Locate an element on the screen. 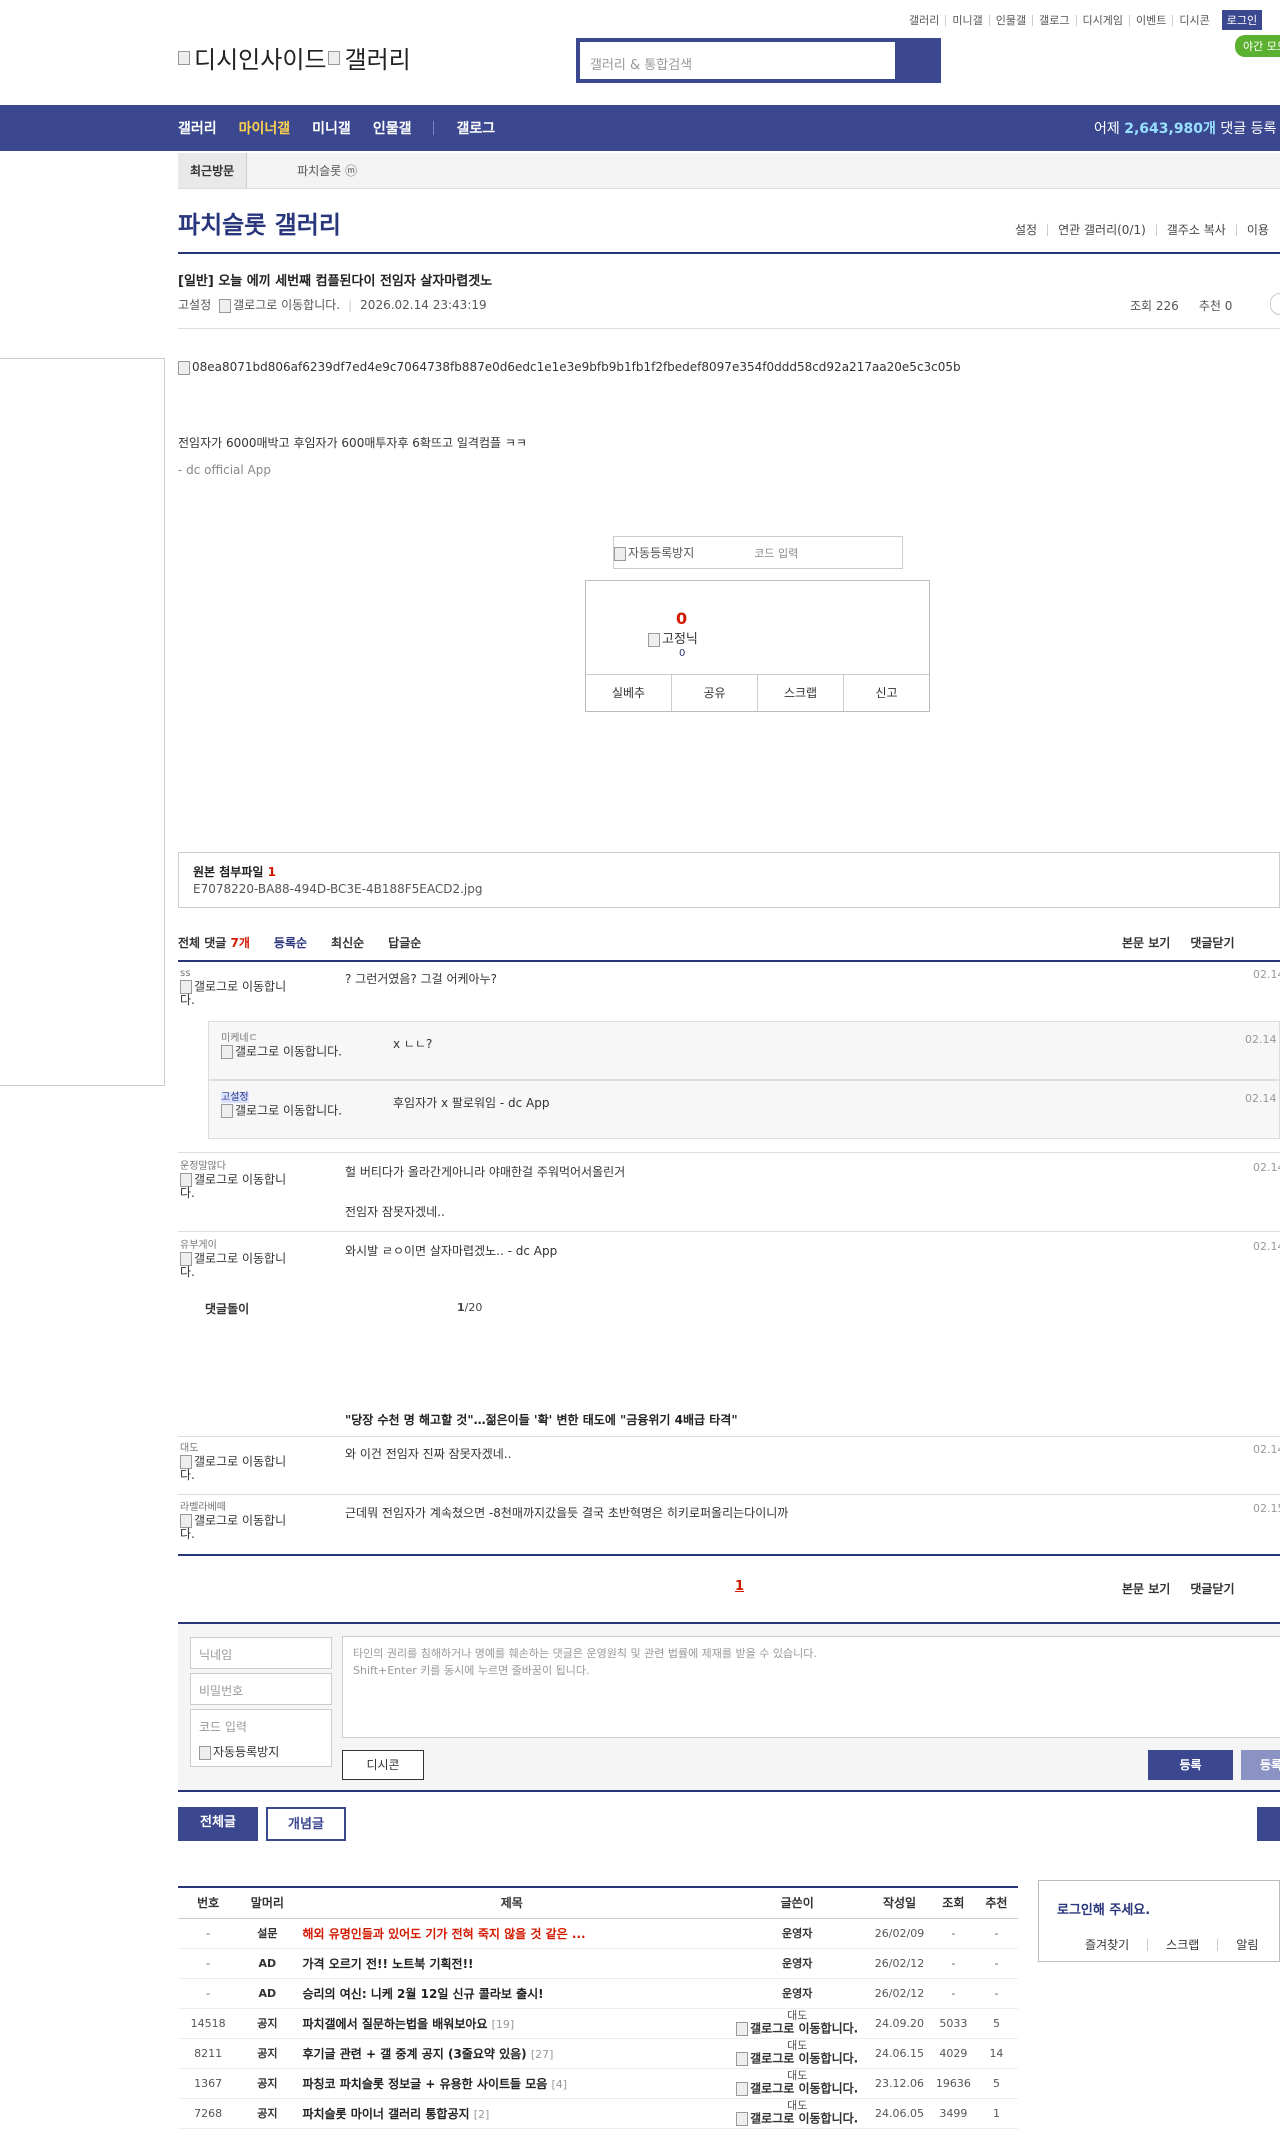  usage-link: 이용 is located at coordinates (1257, 230).